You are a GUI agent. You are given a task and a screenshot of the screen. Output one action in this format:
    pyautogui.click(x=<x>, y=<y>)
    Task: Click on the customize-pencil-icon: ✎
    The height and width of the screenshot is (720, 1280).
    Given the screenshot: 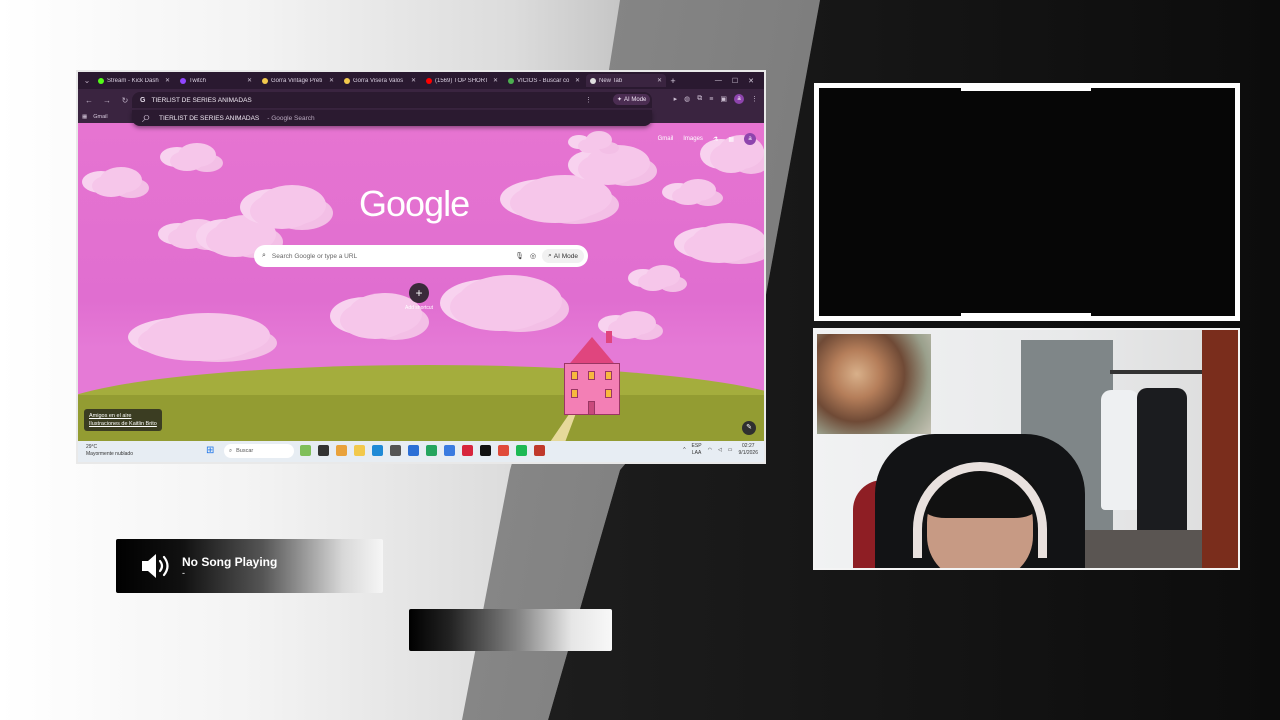 What is the action you would take?
    pyautogui.click(x=749, y=428)
    